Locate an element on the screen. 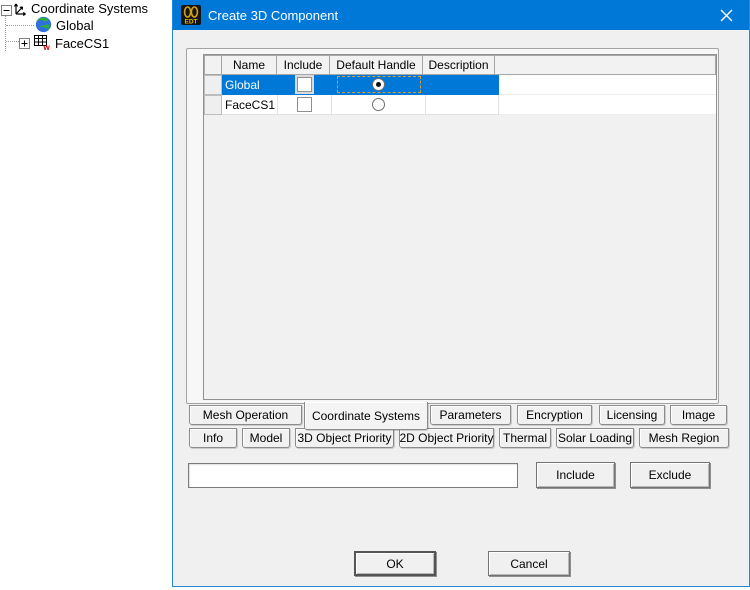  cancel-button: Cancel is located at coordinates (529, 563).